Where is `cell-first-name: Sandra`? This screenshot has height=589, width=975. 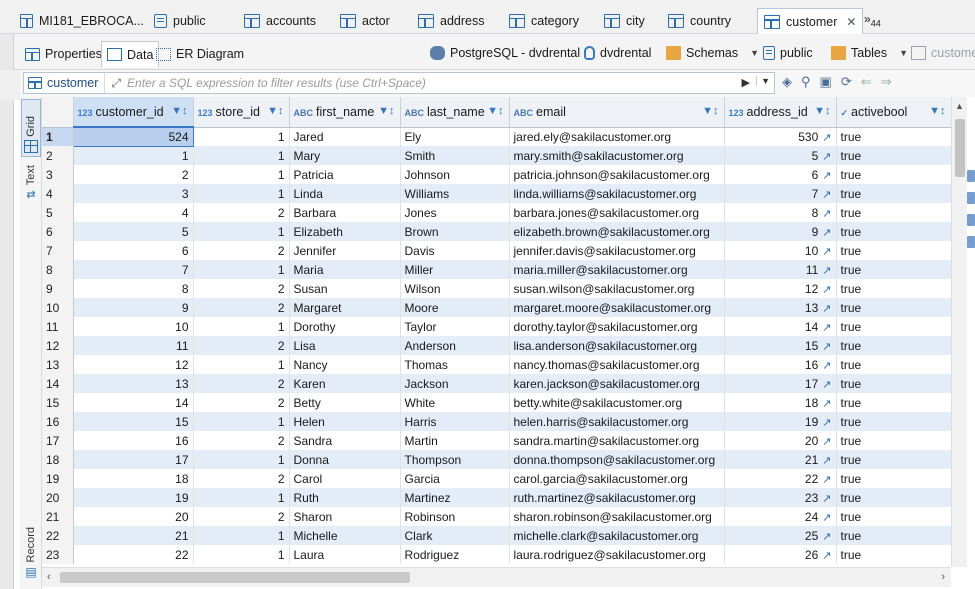
cell-first-name: Sandra is located at coordinates (345, 440).